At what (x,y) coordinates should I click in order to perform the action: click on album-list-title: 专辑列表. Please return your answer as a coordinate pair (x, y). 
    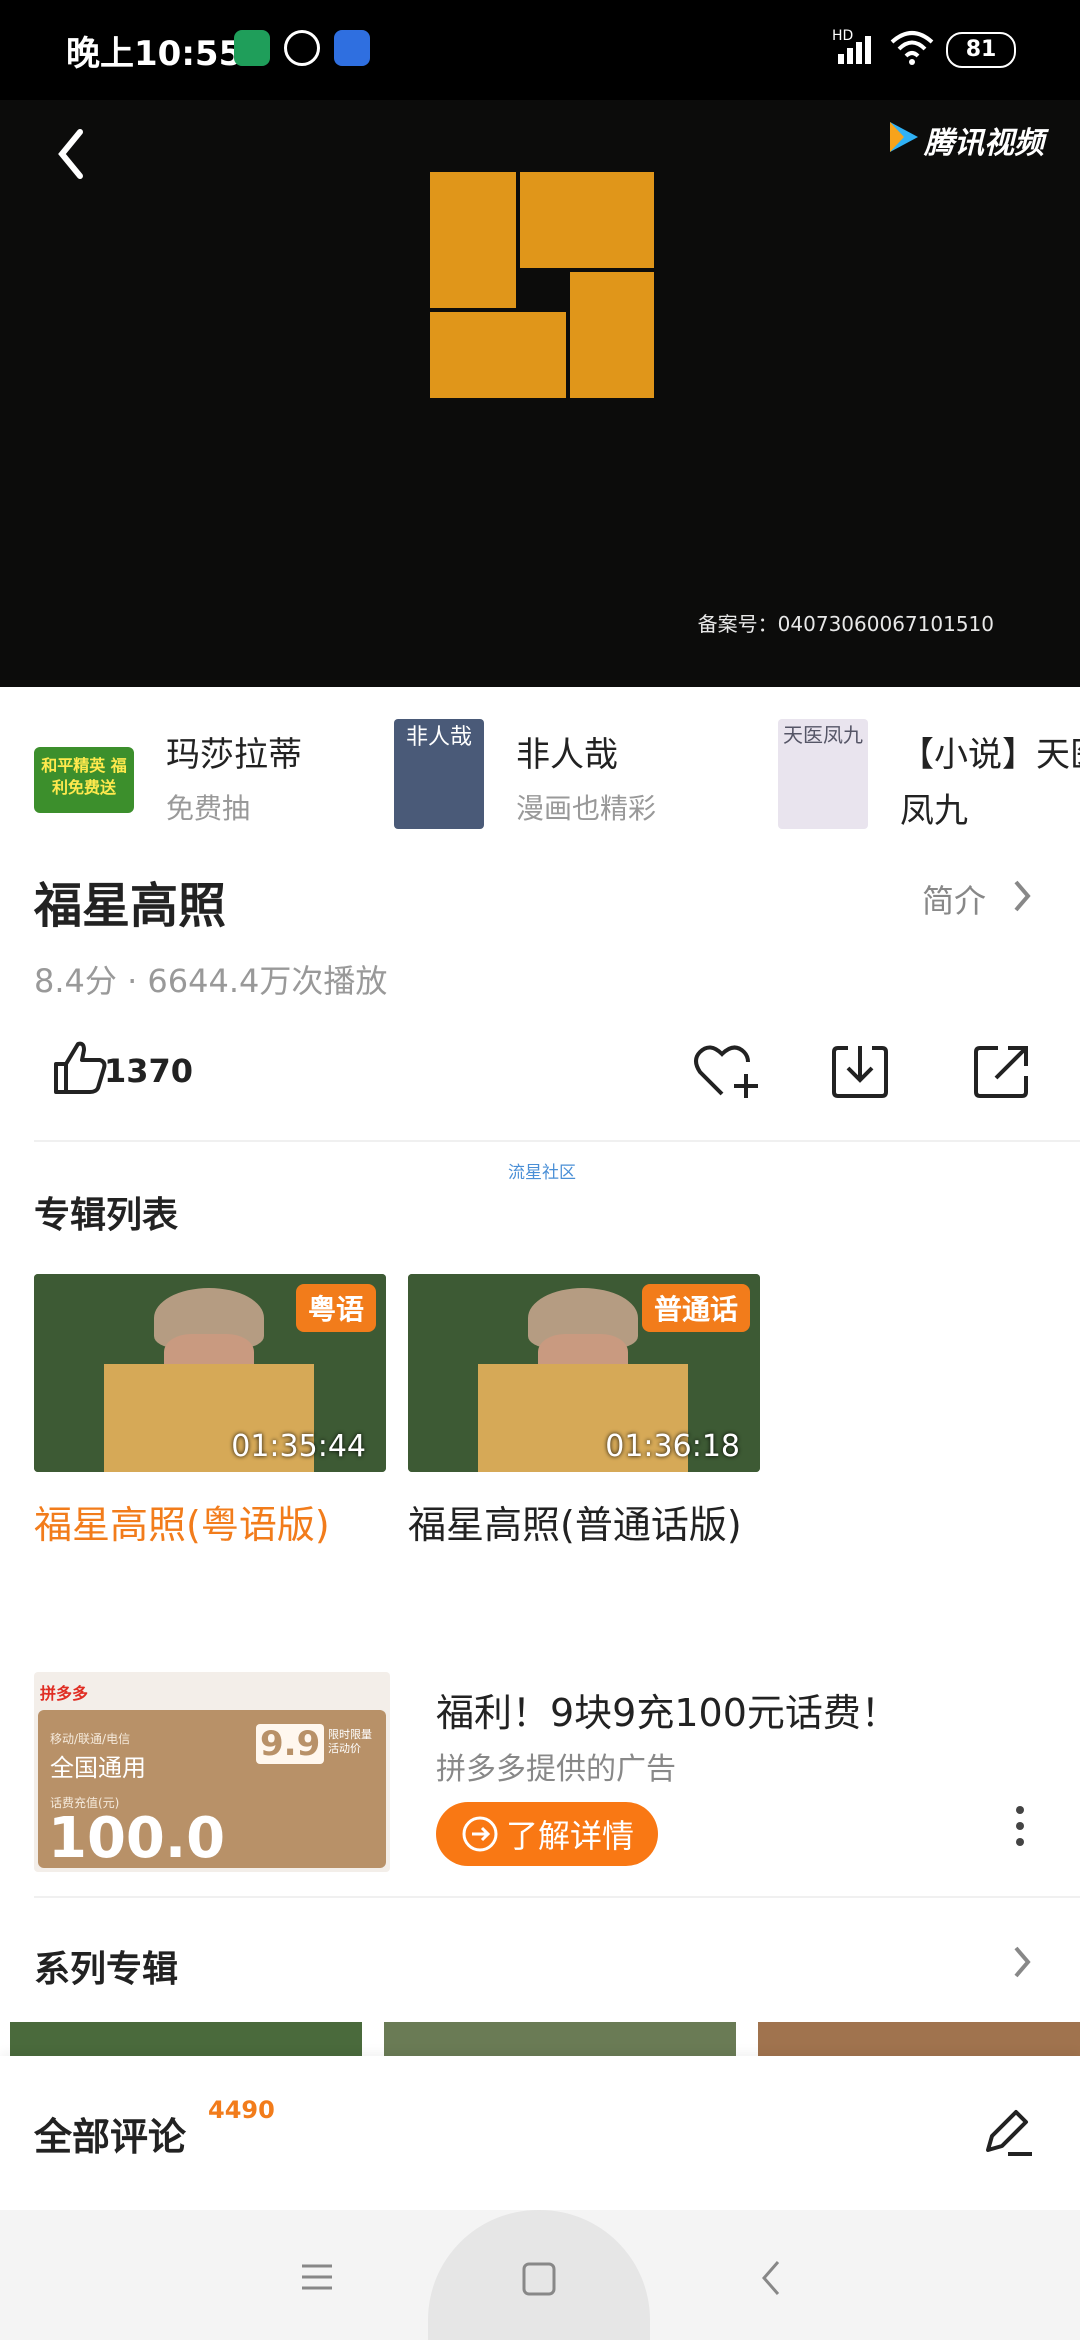
    Looking at the image, I should click on (106, 1215).